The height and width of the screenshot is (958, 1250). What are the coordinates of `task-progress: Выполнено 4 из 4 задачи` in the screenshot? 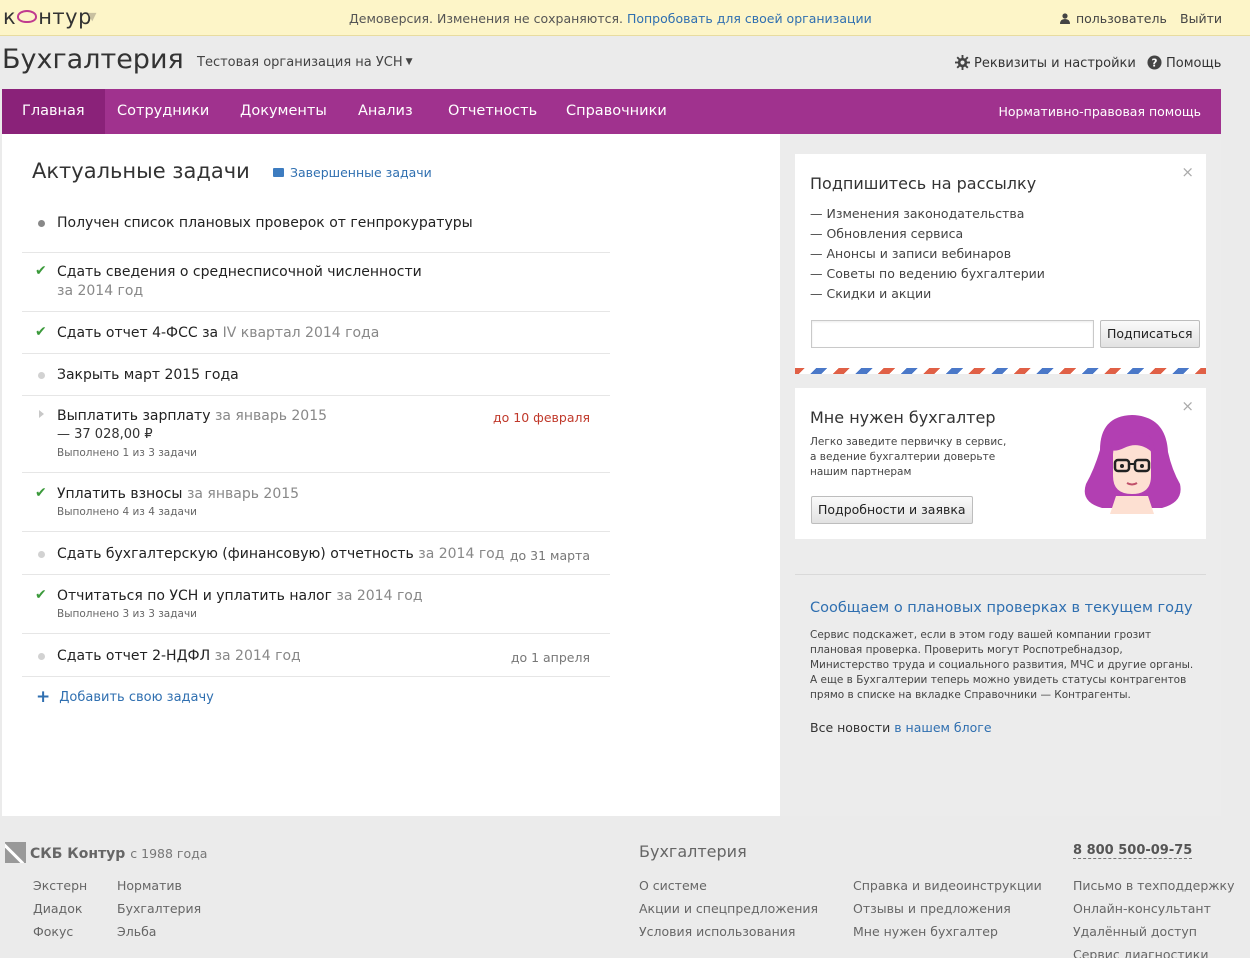 It's located at (127, 512).